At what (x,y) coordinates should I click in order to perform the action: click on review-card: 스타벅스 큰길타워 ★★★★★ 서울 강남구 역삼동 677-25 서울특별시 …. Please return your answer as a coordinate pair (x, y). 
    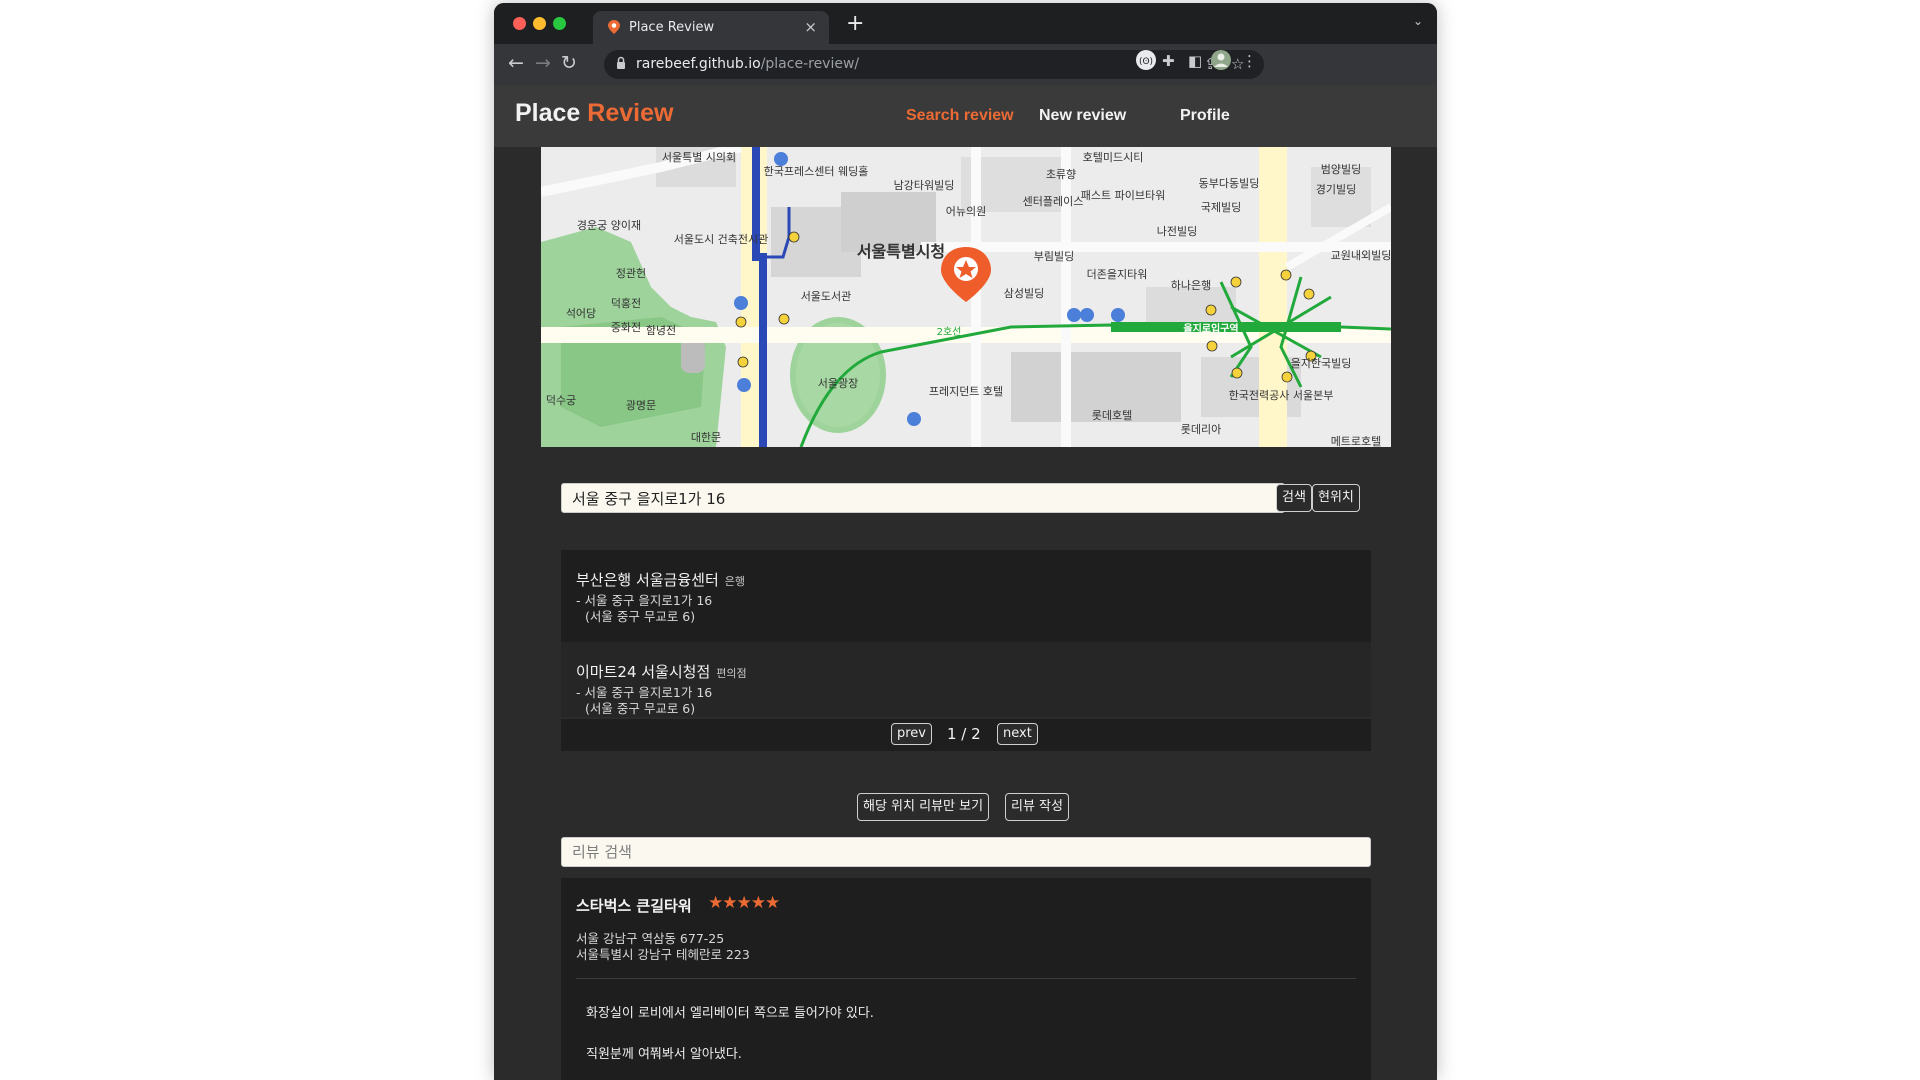
    Looking at the image, I should click on (966, 979).